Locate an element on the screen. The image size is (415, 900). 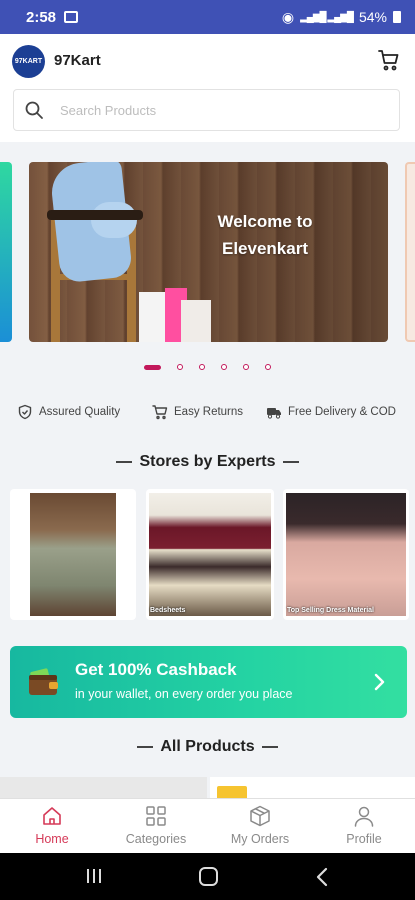
carousel-dot-active is located at coordinates (152, 367).